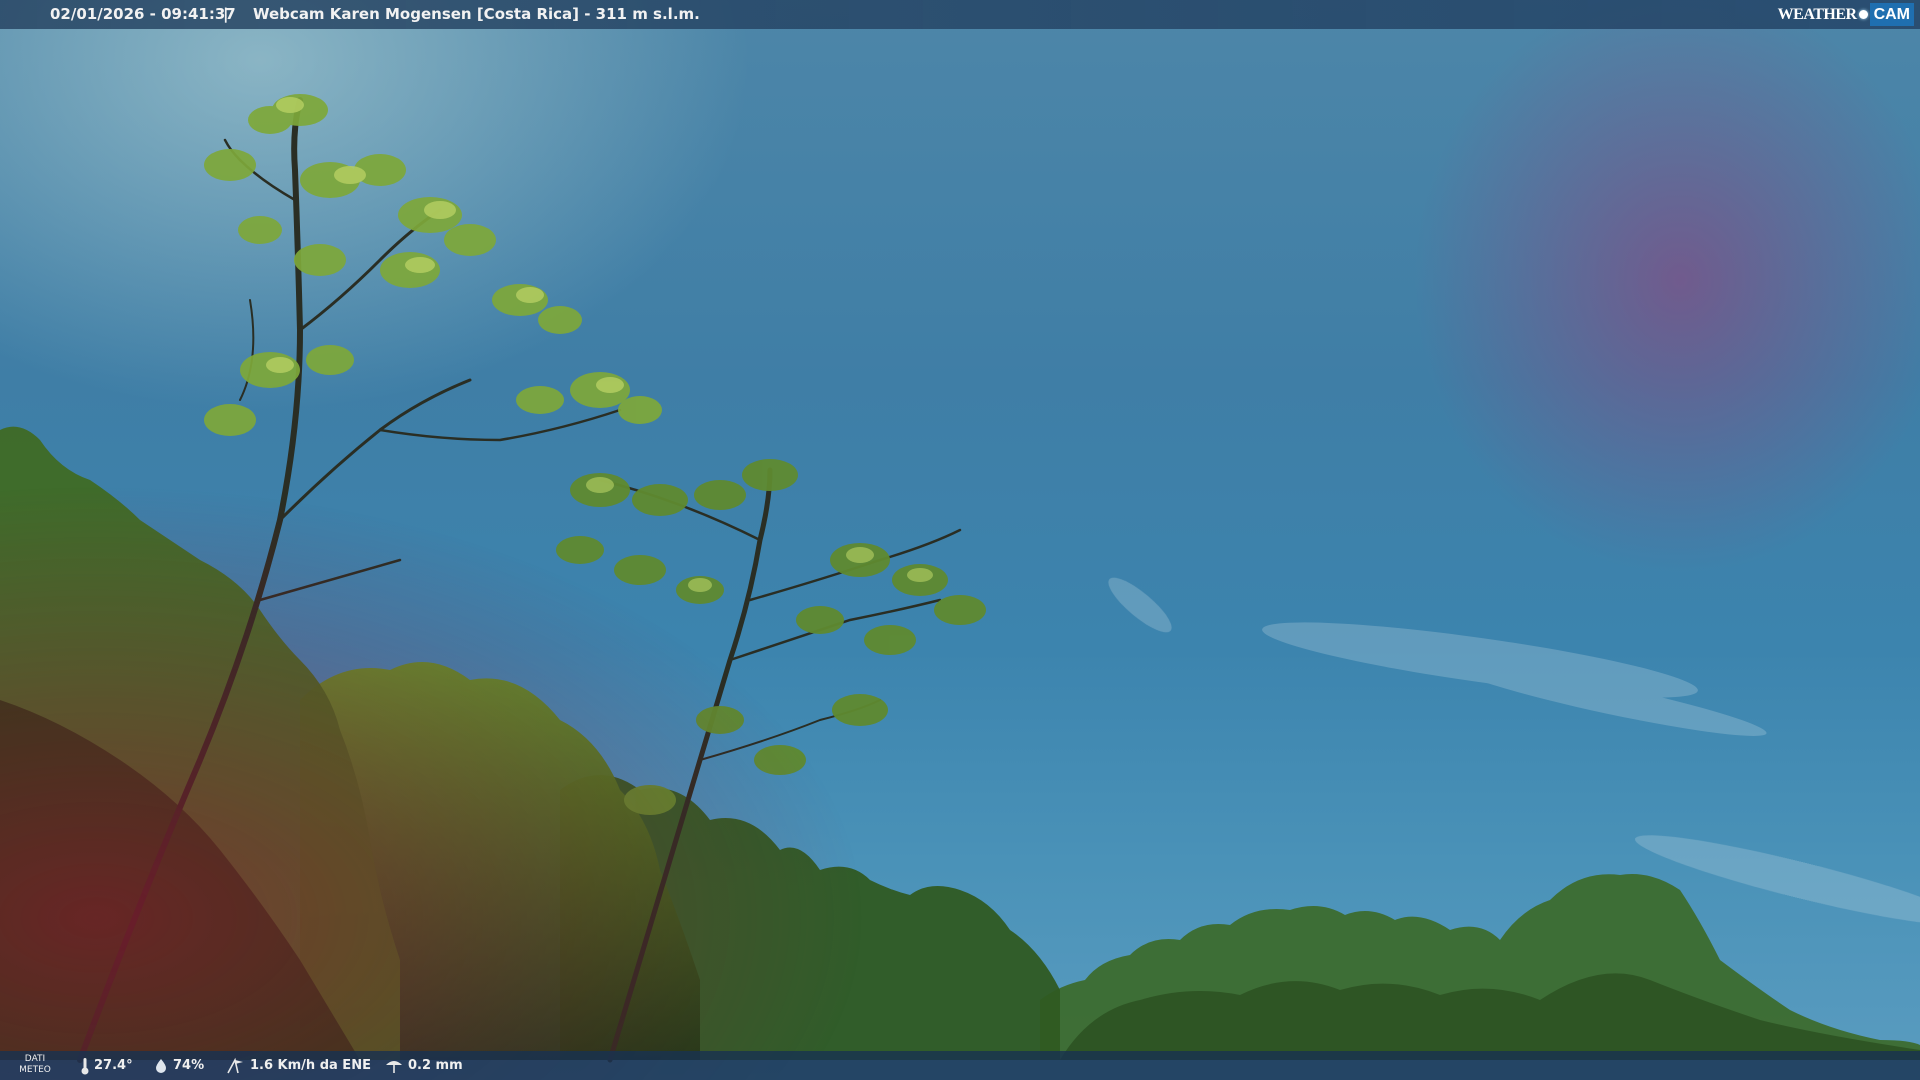  Describe the element at coordinates (143, 14) in the screenshot. I see `timestamp: 02/01/2026 - 09:41:37` at that location.